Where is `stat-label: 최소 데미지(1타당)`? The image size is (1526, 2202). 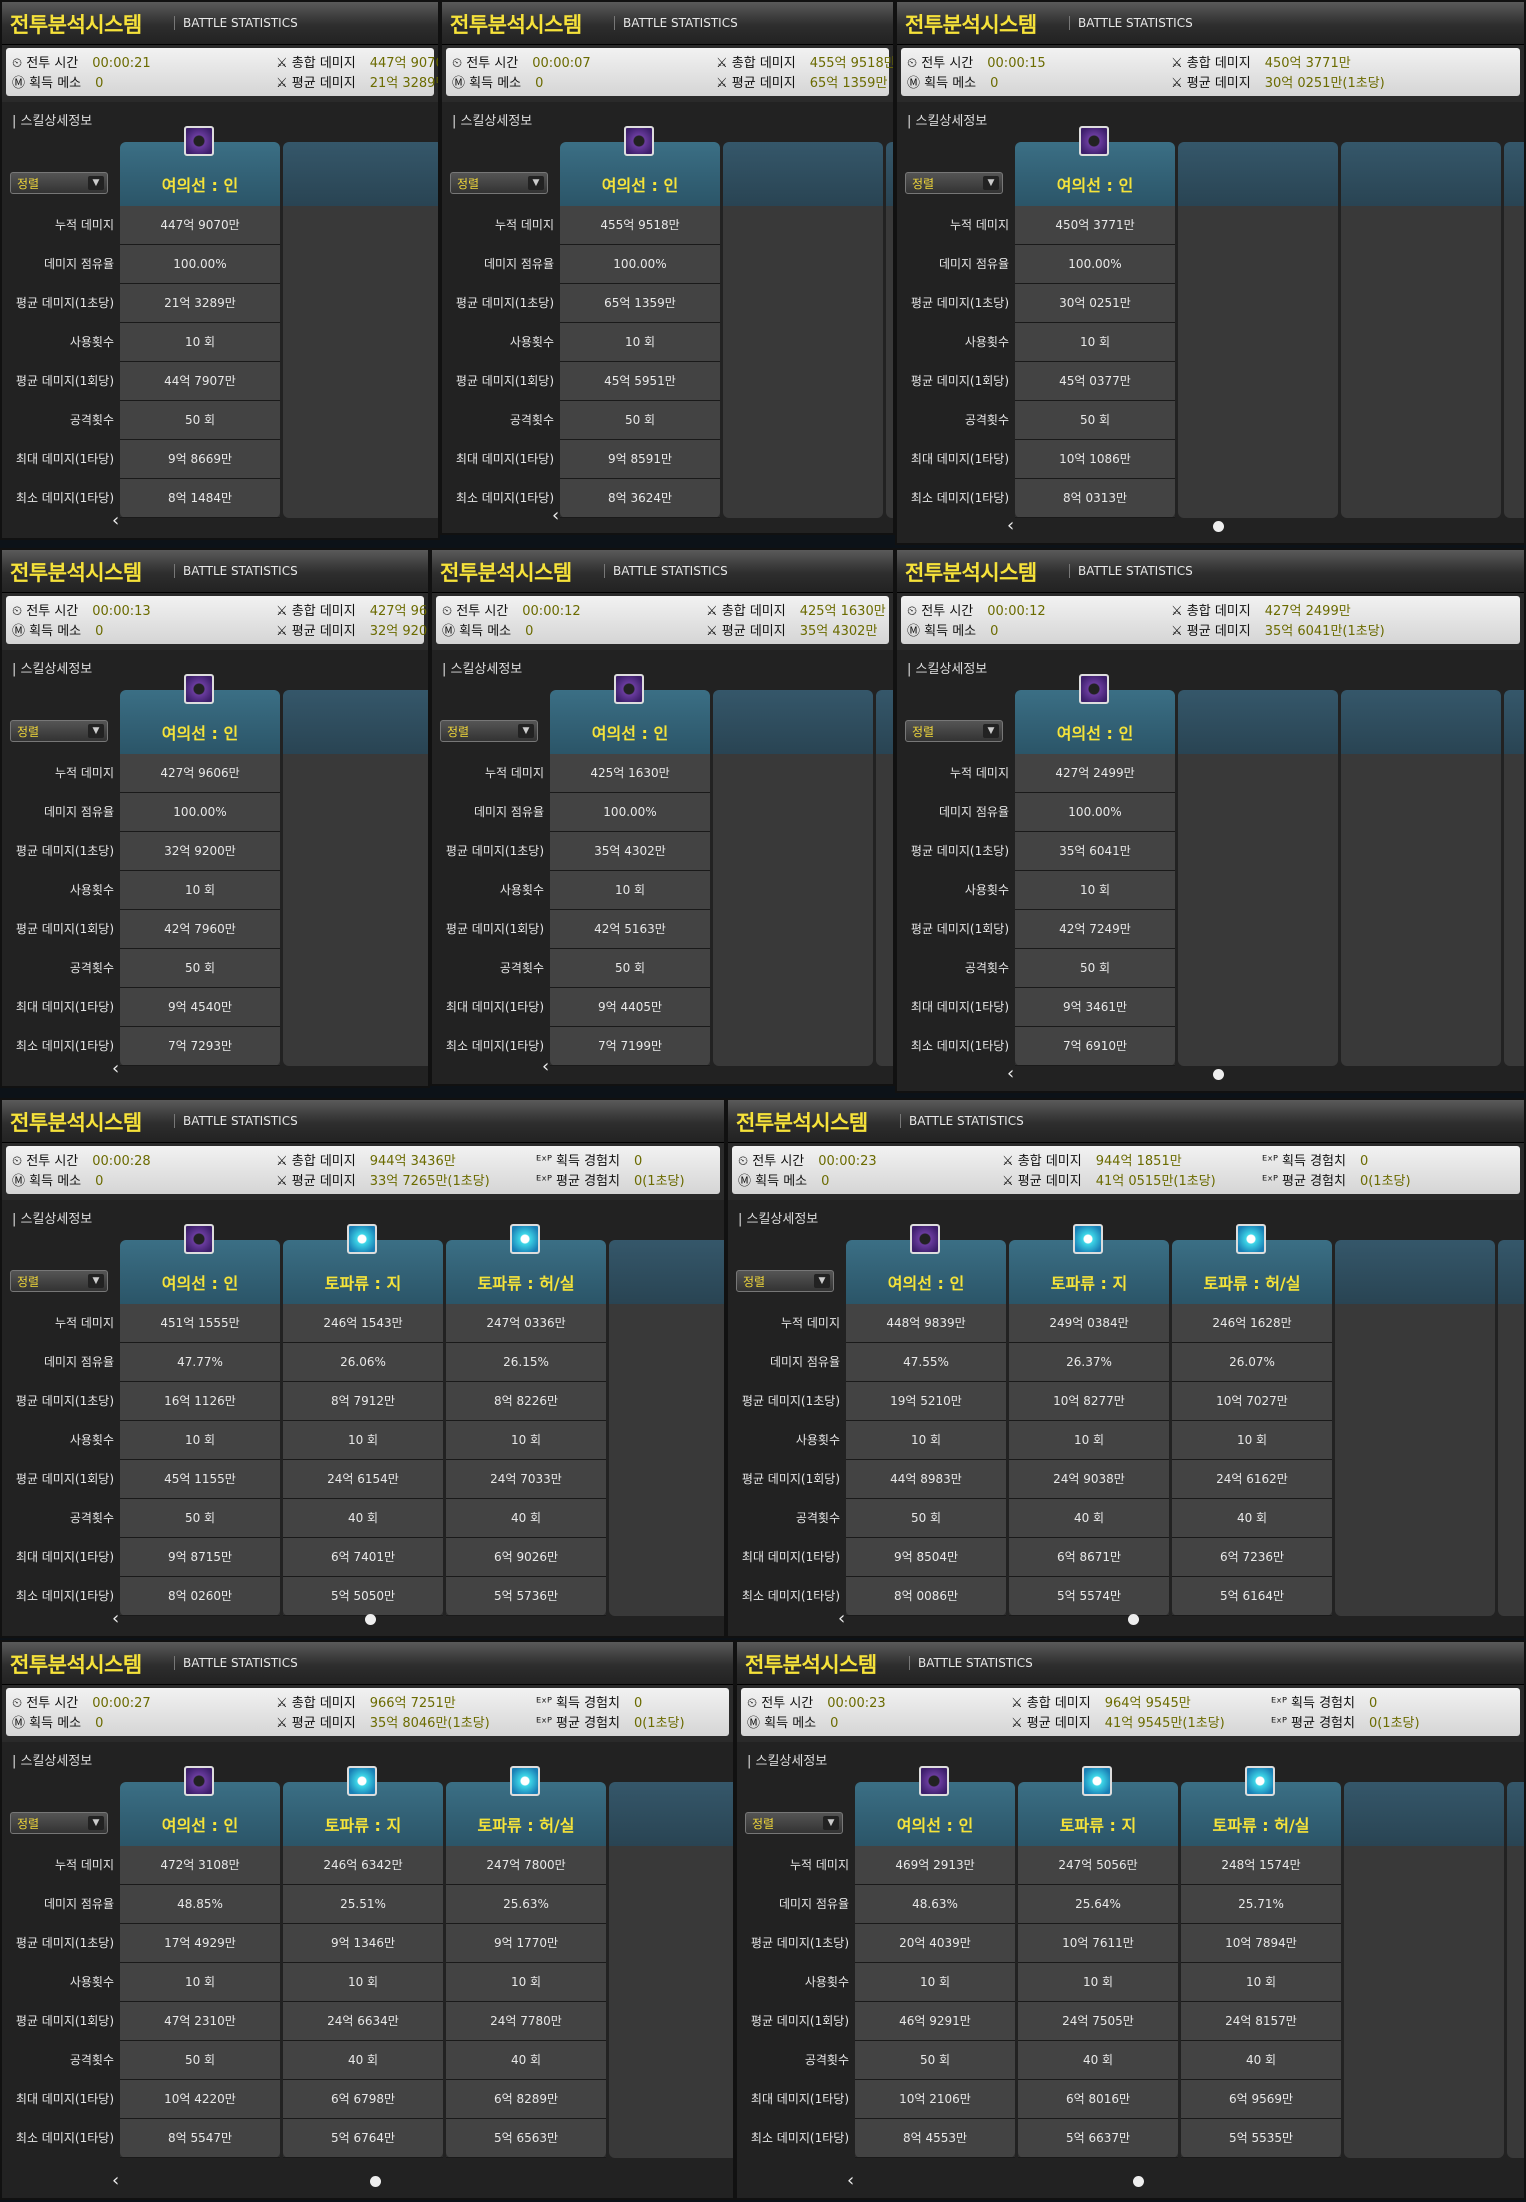
stat-label: 최소 데미지(1타당) is located at coordinates (799, 2138).